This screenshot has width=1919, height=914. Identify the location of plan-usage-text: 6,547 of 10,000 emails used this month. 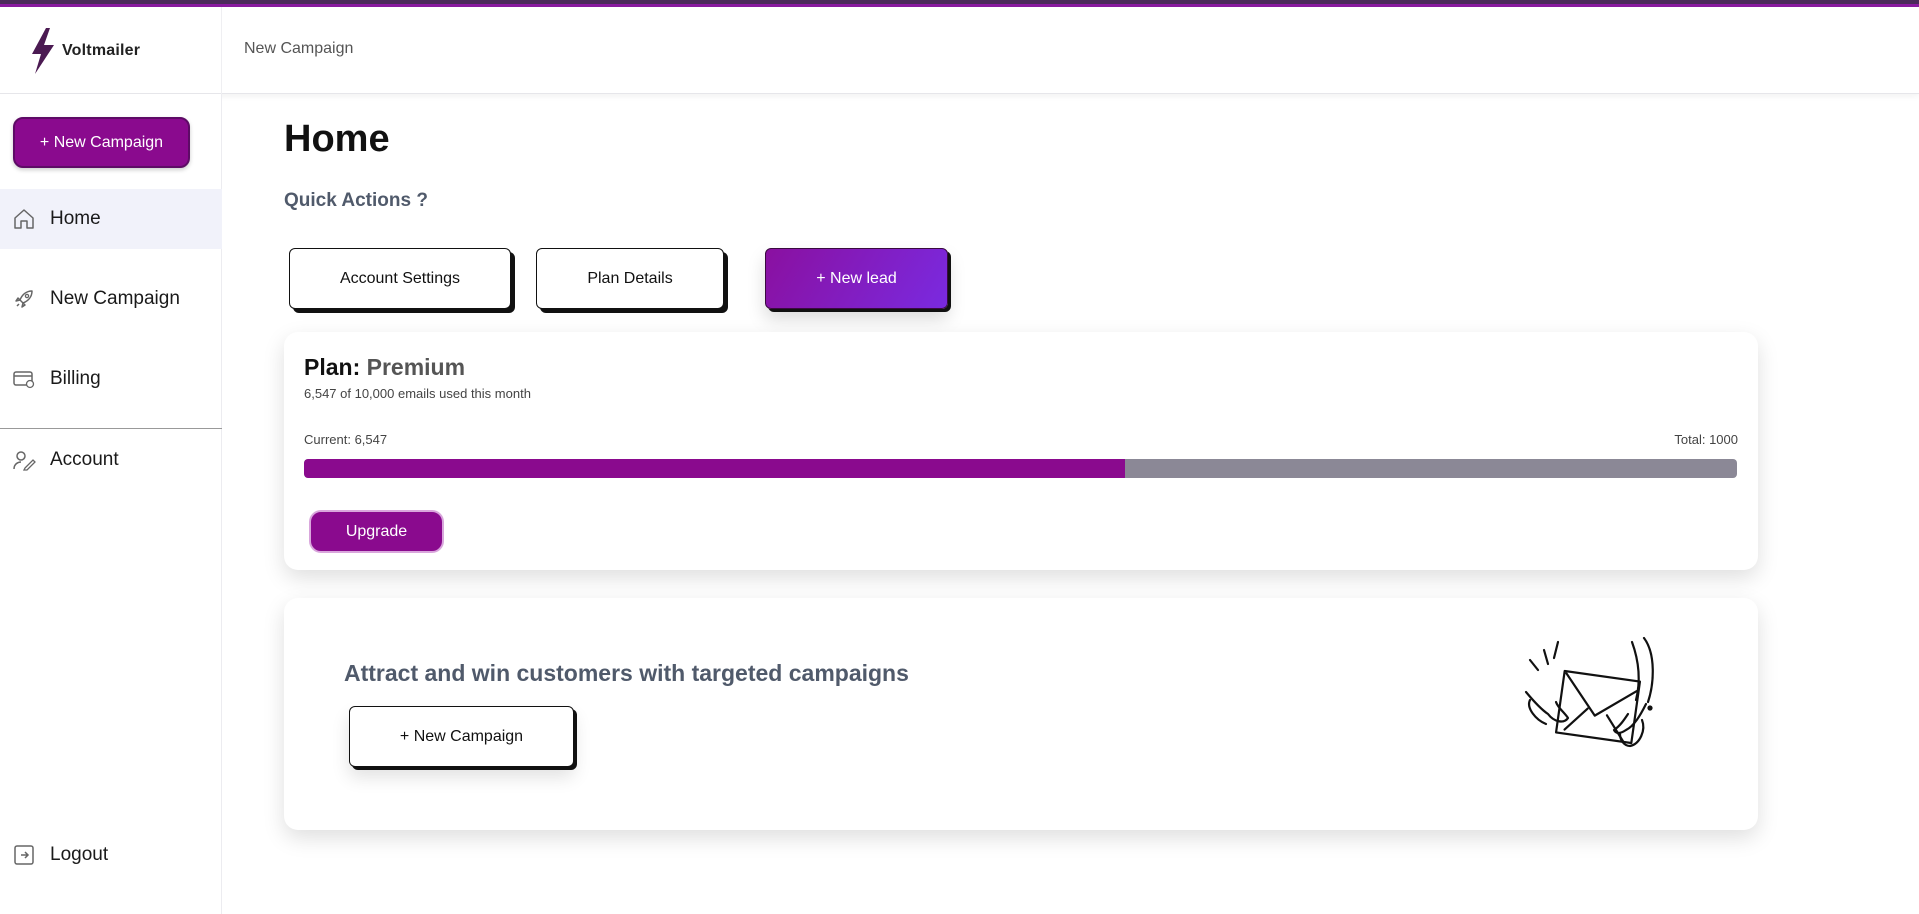
(417, 393).